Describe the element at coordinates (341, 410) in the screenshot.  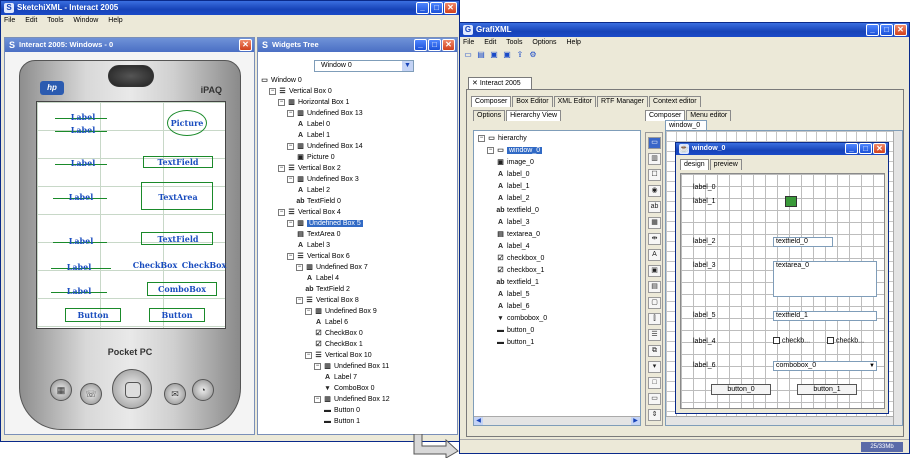
I see `tree-node: ▬ Button 0` at that location.